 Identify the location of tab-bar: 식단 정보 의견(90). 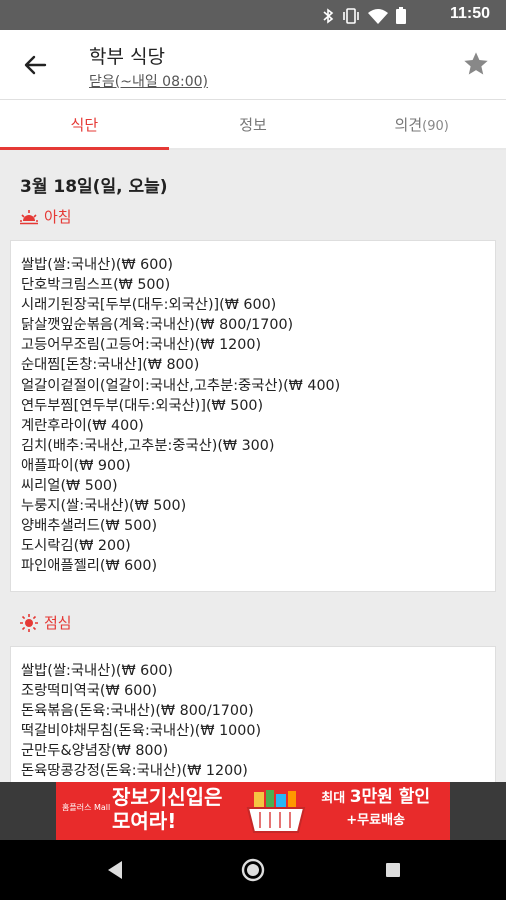
(253, 125).